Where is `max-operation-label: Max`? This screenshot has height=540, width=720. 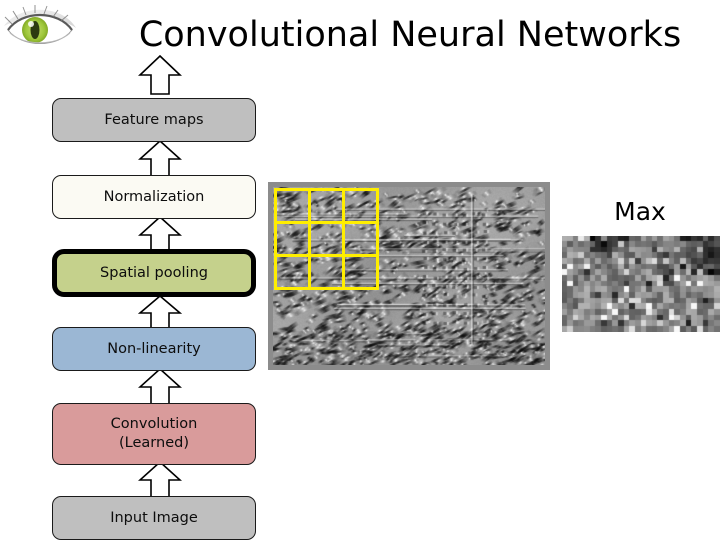 max-operation-label: Max is located at coordinates (640, 211).